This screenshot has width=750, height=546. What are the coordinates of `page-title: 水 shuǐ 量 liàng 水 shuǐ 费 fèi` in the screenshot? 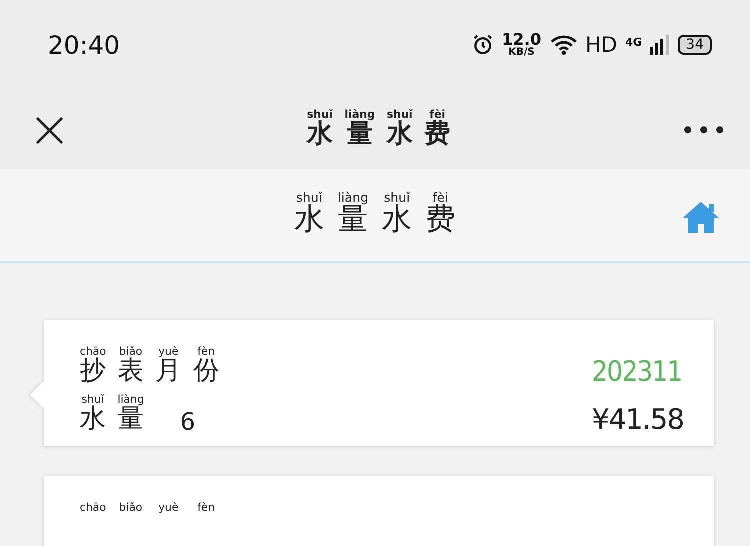 It's located at (379, 130).